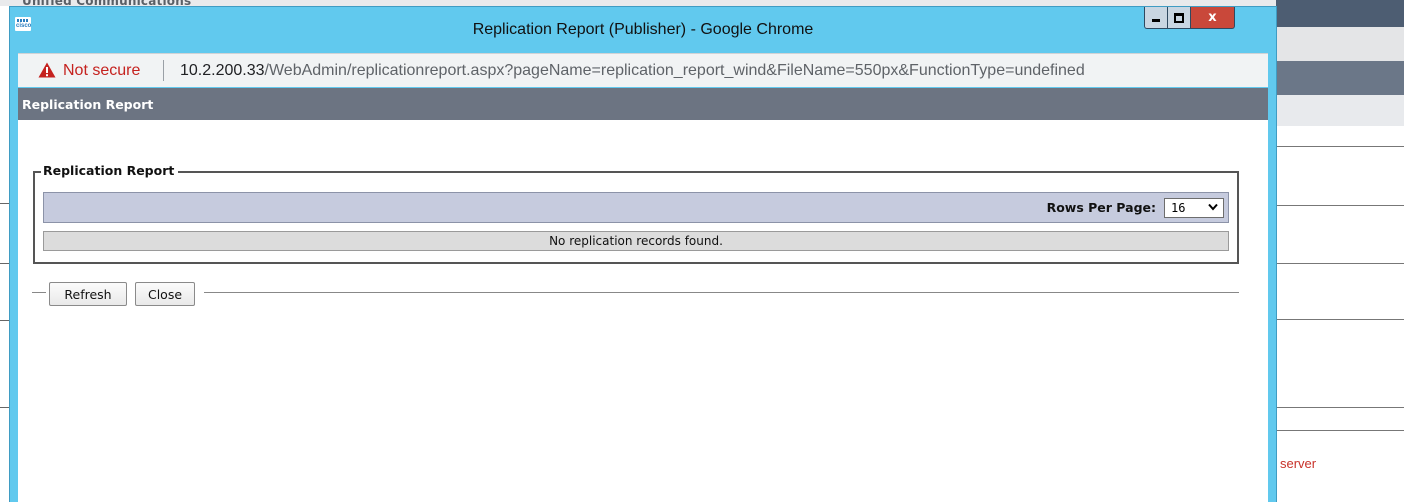  What do you see at coordinates (636, 207) in the screenshot?
I see `rows-per-page-bar: Rows Per Page: 16` at bounding box center [636, 207].